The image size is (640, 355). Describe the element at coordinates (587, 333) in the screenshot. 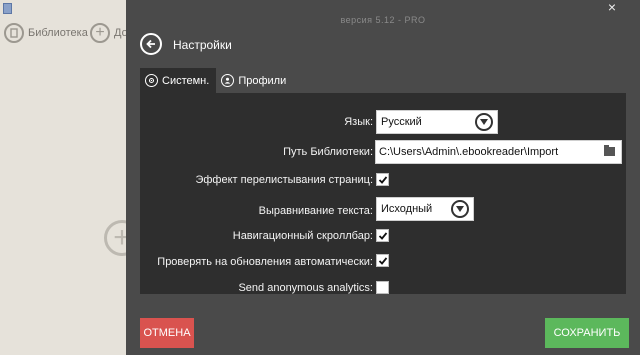

I see `save-button: СОХРАНИТЬ` at that location.